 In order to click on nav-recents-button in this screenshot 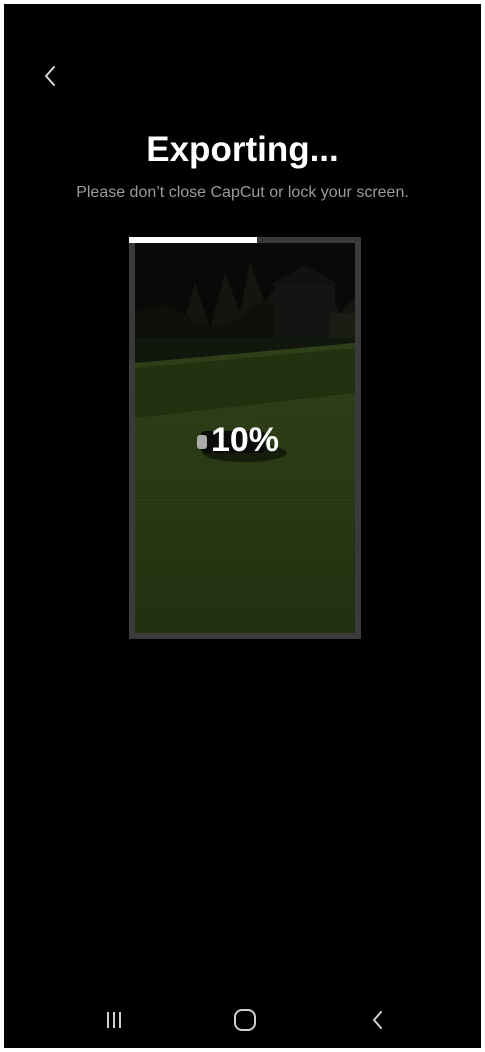, I will do `click(114, 1020)`.